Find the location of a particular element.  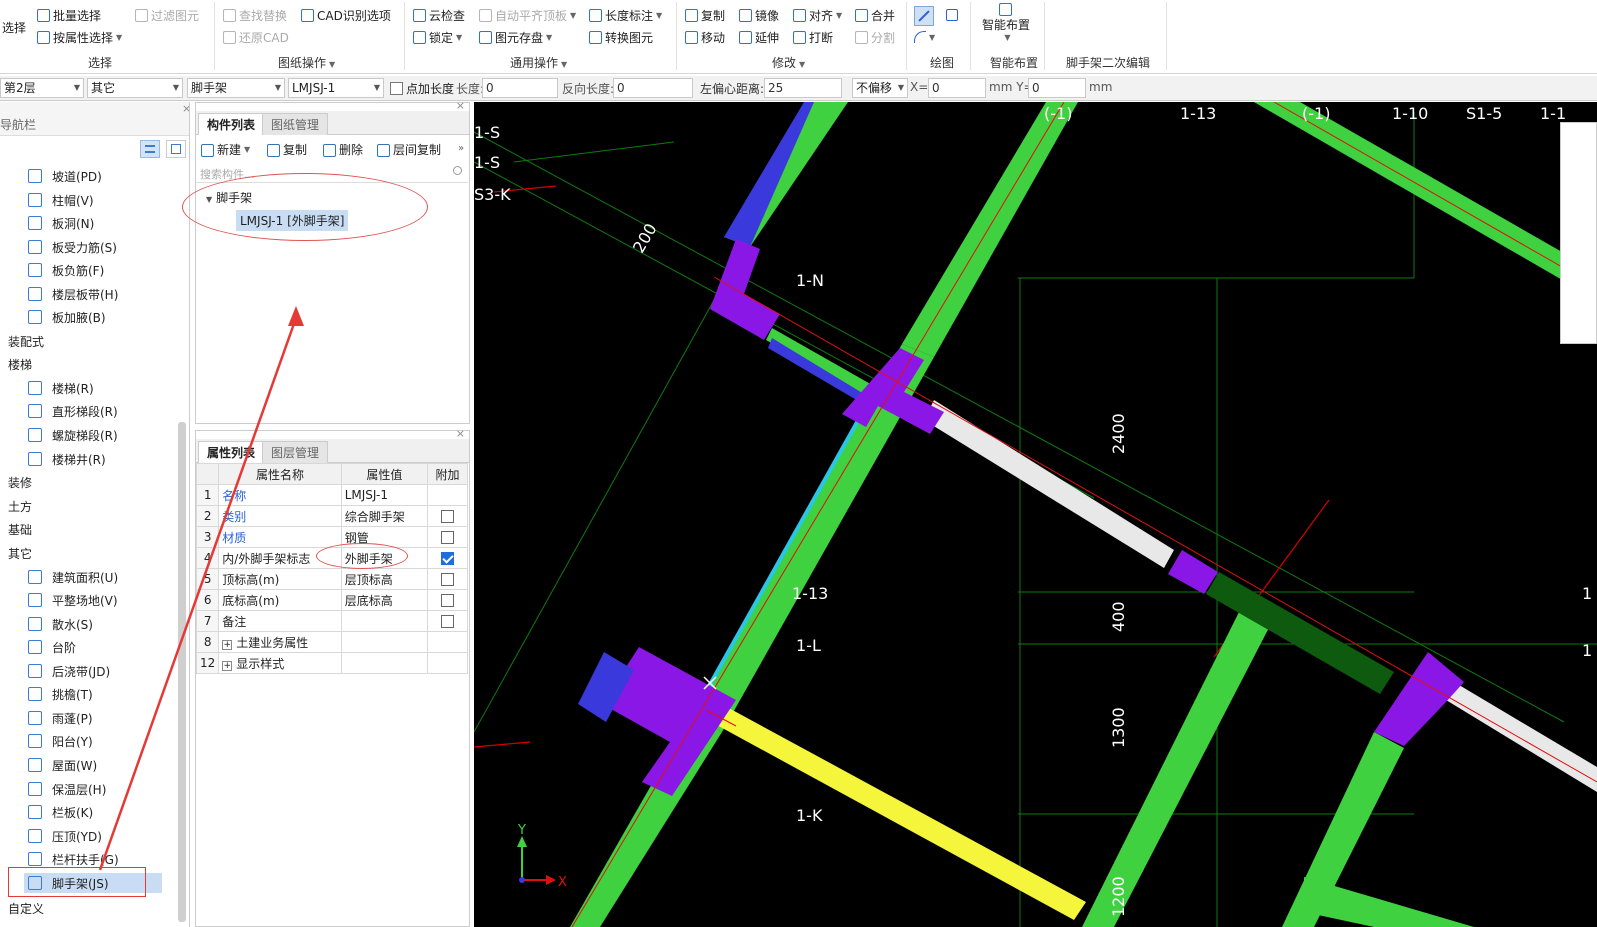

dimension-label: 1300 is located at coordinates (1118, 727).